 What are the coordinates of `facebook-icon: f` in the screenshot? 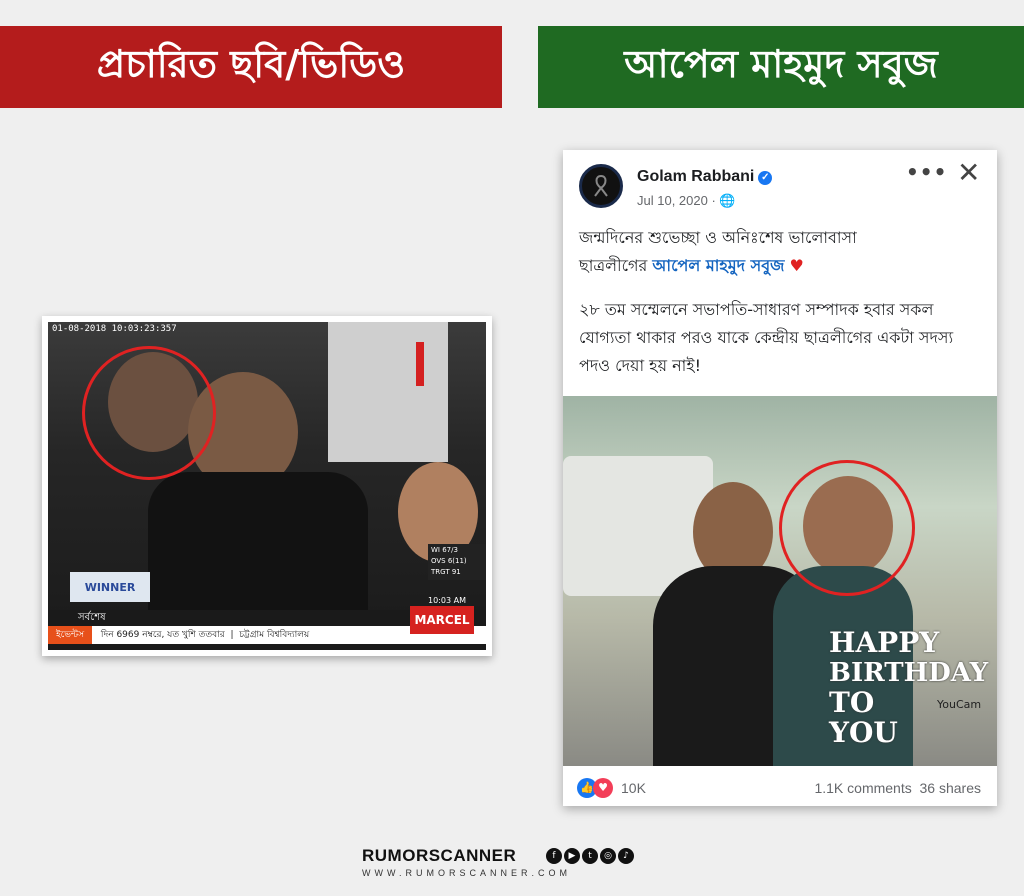 It's located at (554, 856).